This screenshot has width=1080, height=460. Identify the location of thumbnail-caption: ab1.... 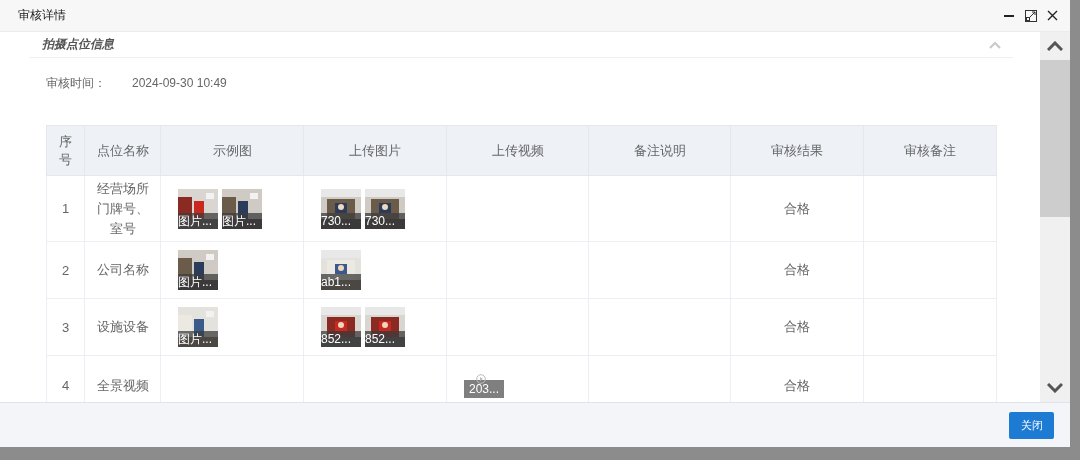
(341, 282).